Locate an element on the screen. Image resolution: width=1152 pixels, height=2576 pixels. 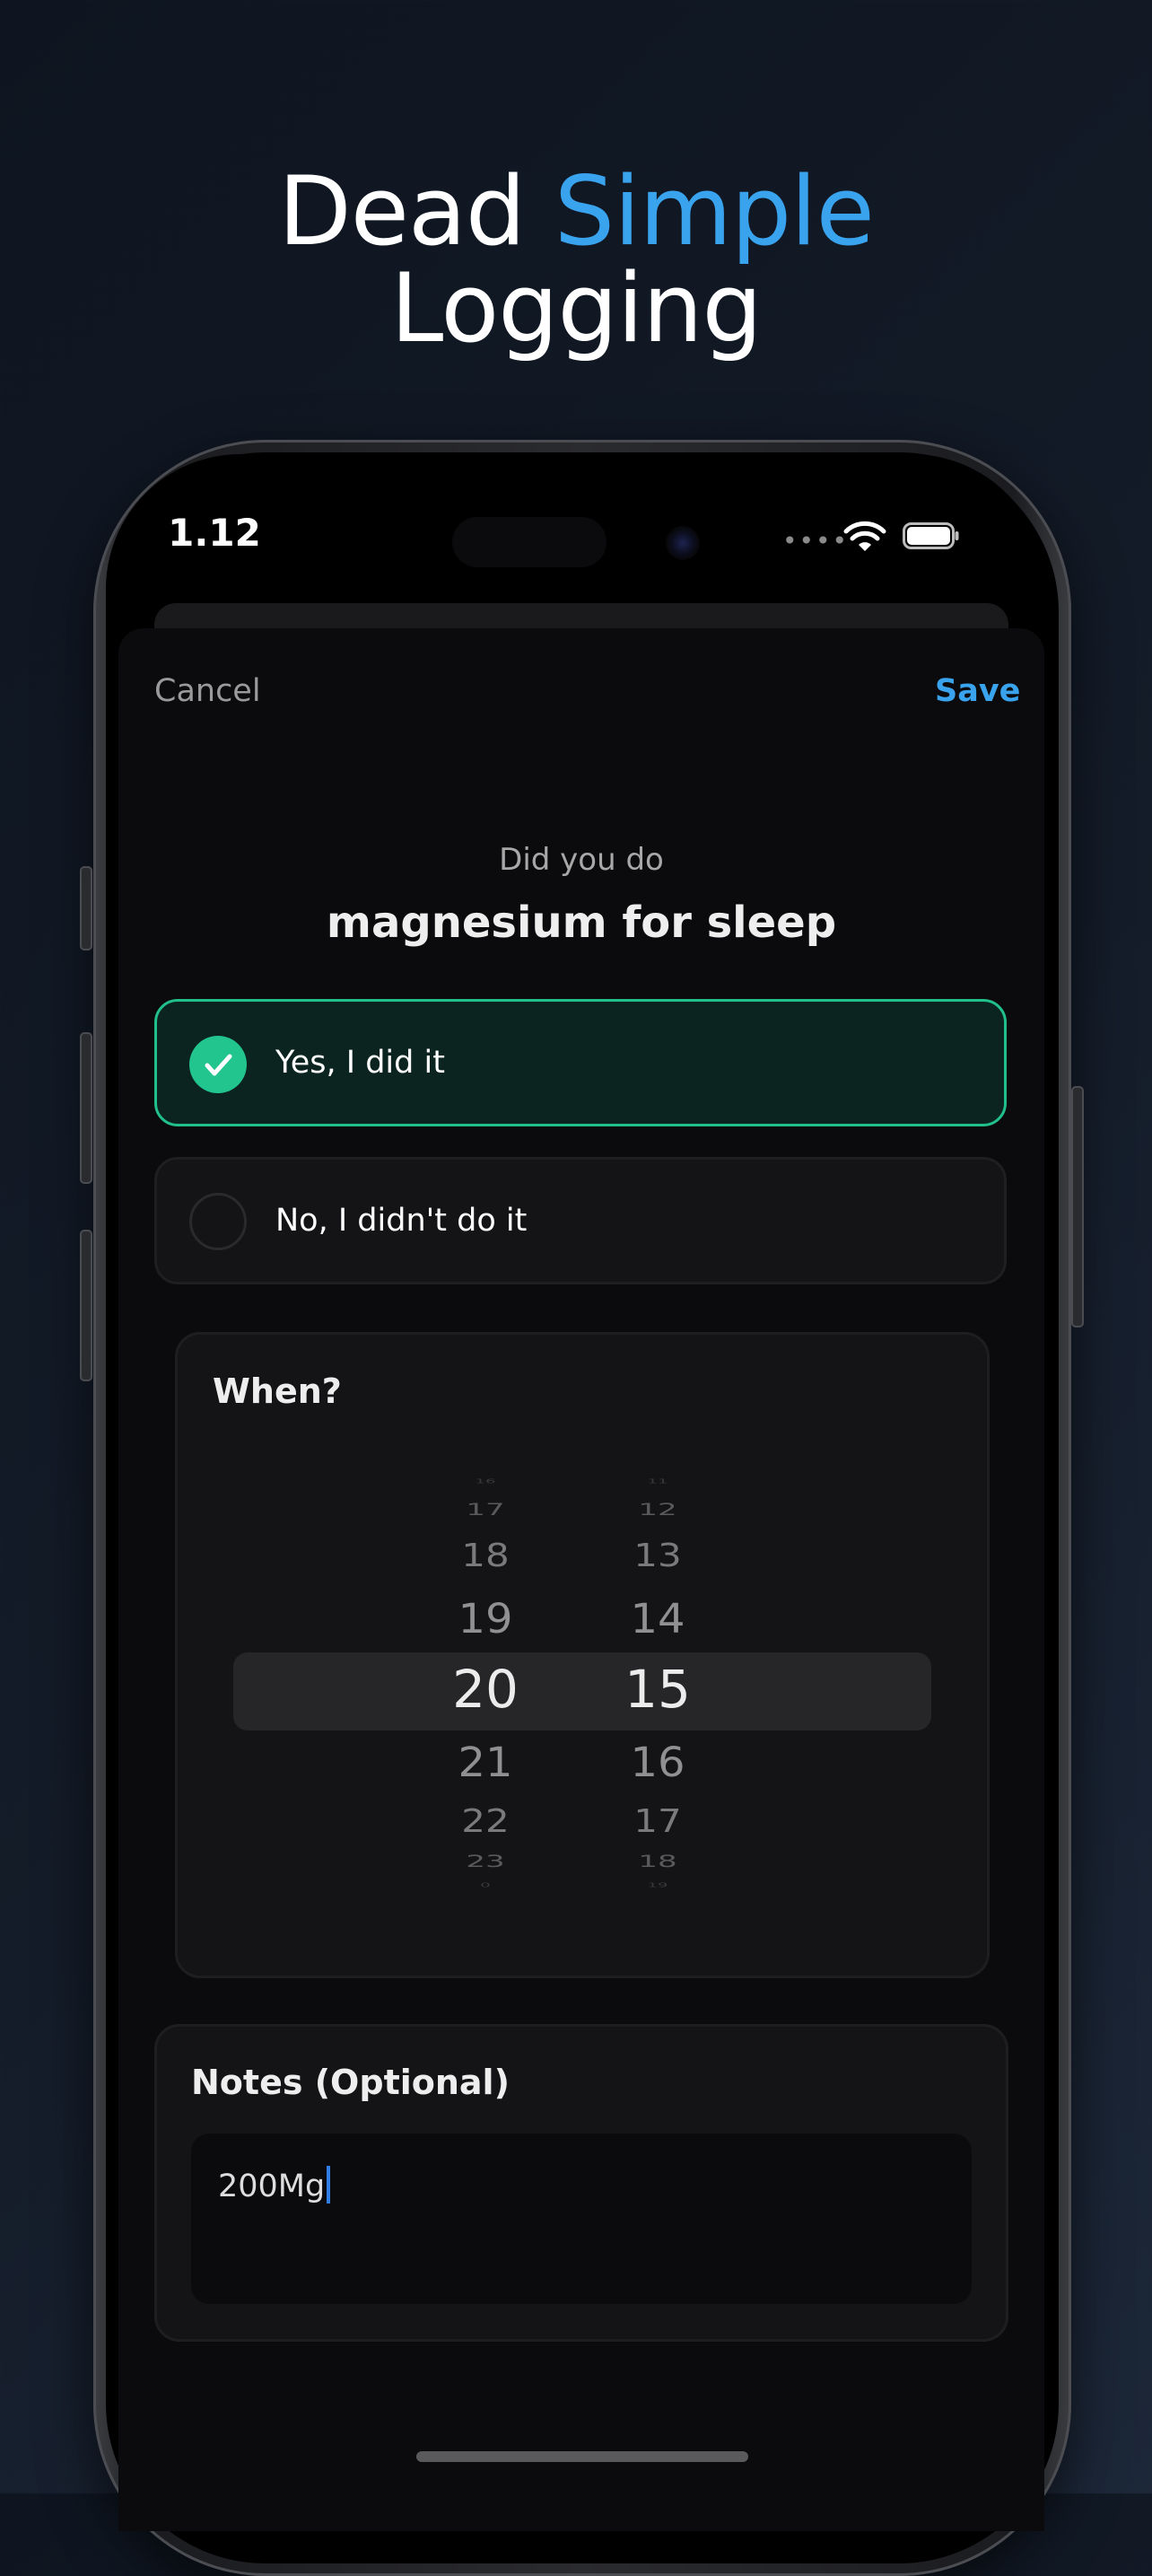
cellular-signal-icon: •••• is located at coordinates (816, 541).